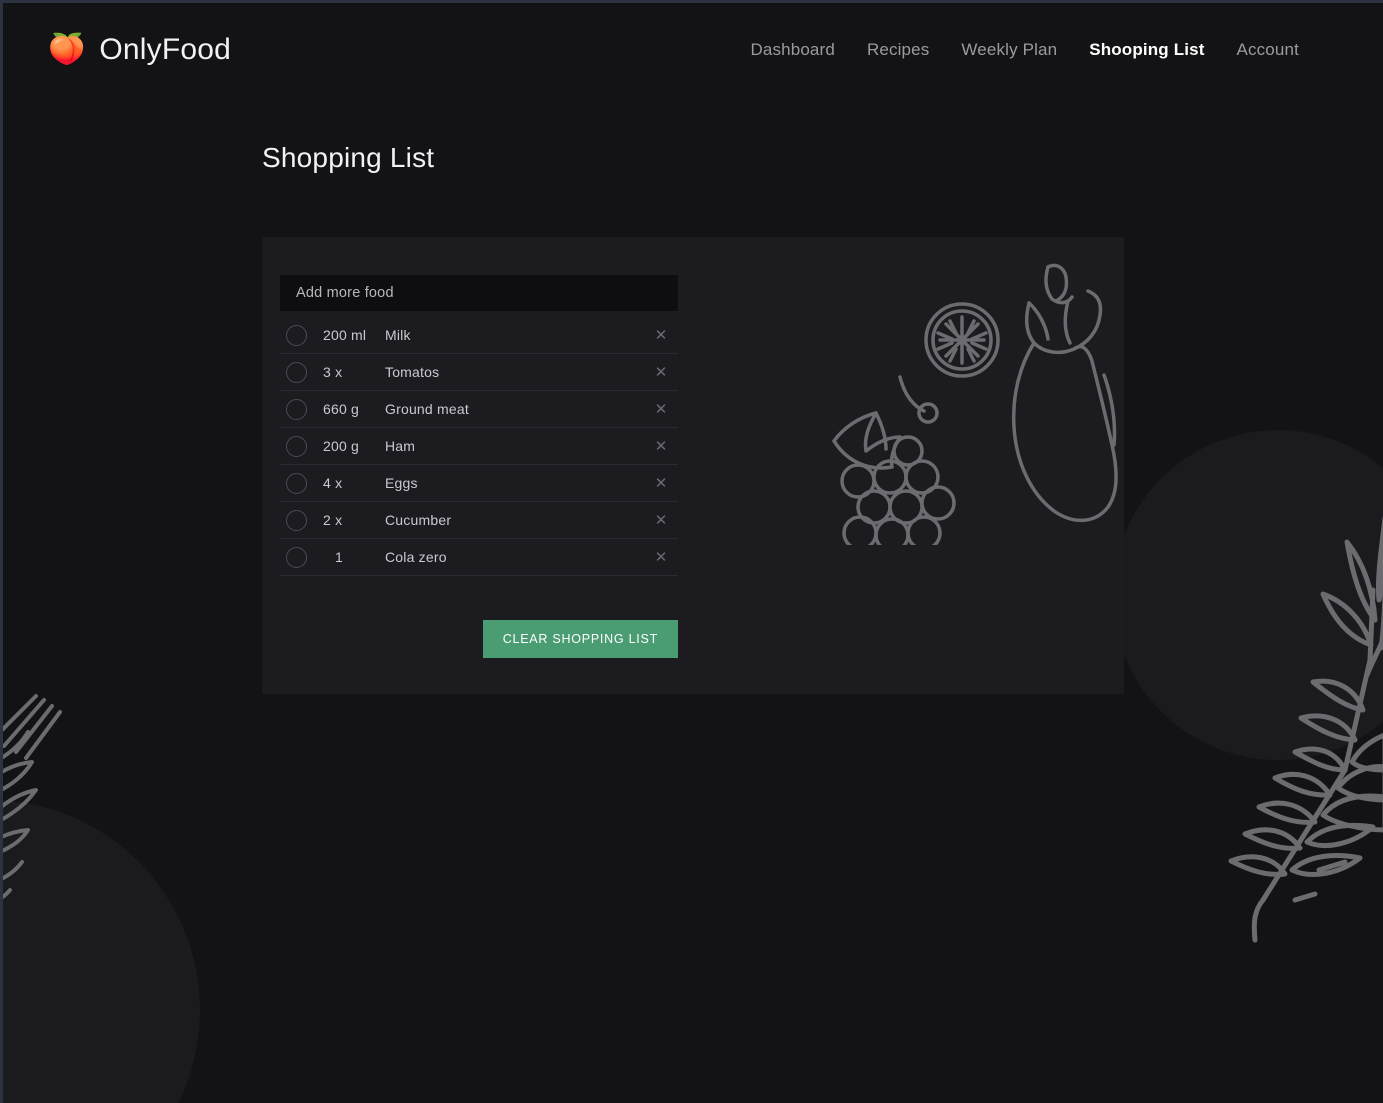  Describe the element at coordinates (479, 335) in the screenshot. I see `list-item: 200 ml Milk ✕` at that location.